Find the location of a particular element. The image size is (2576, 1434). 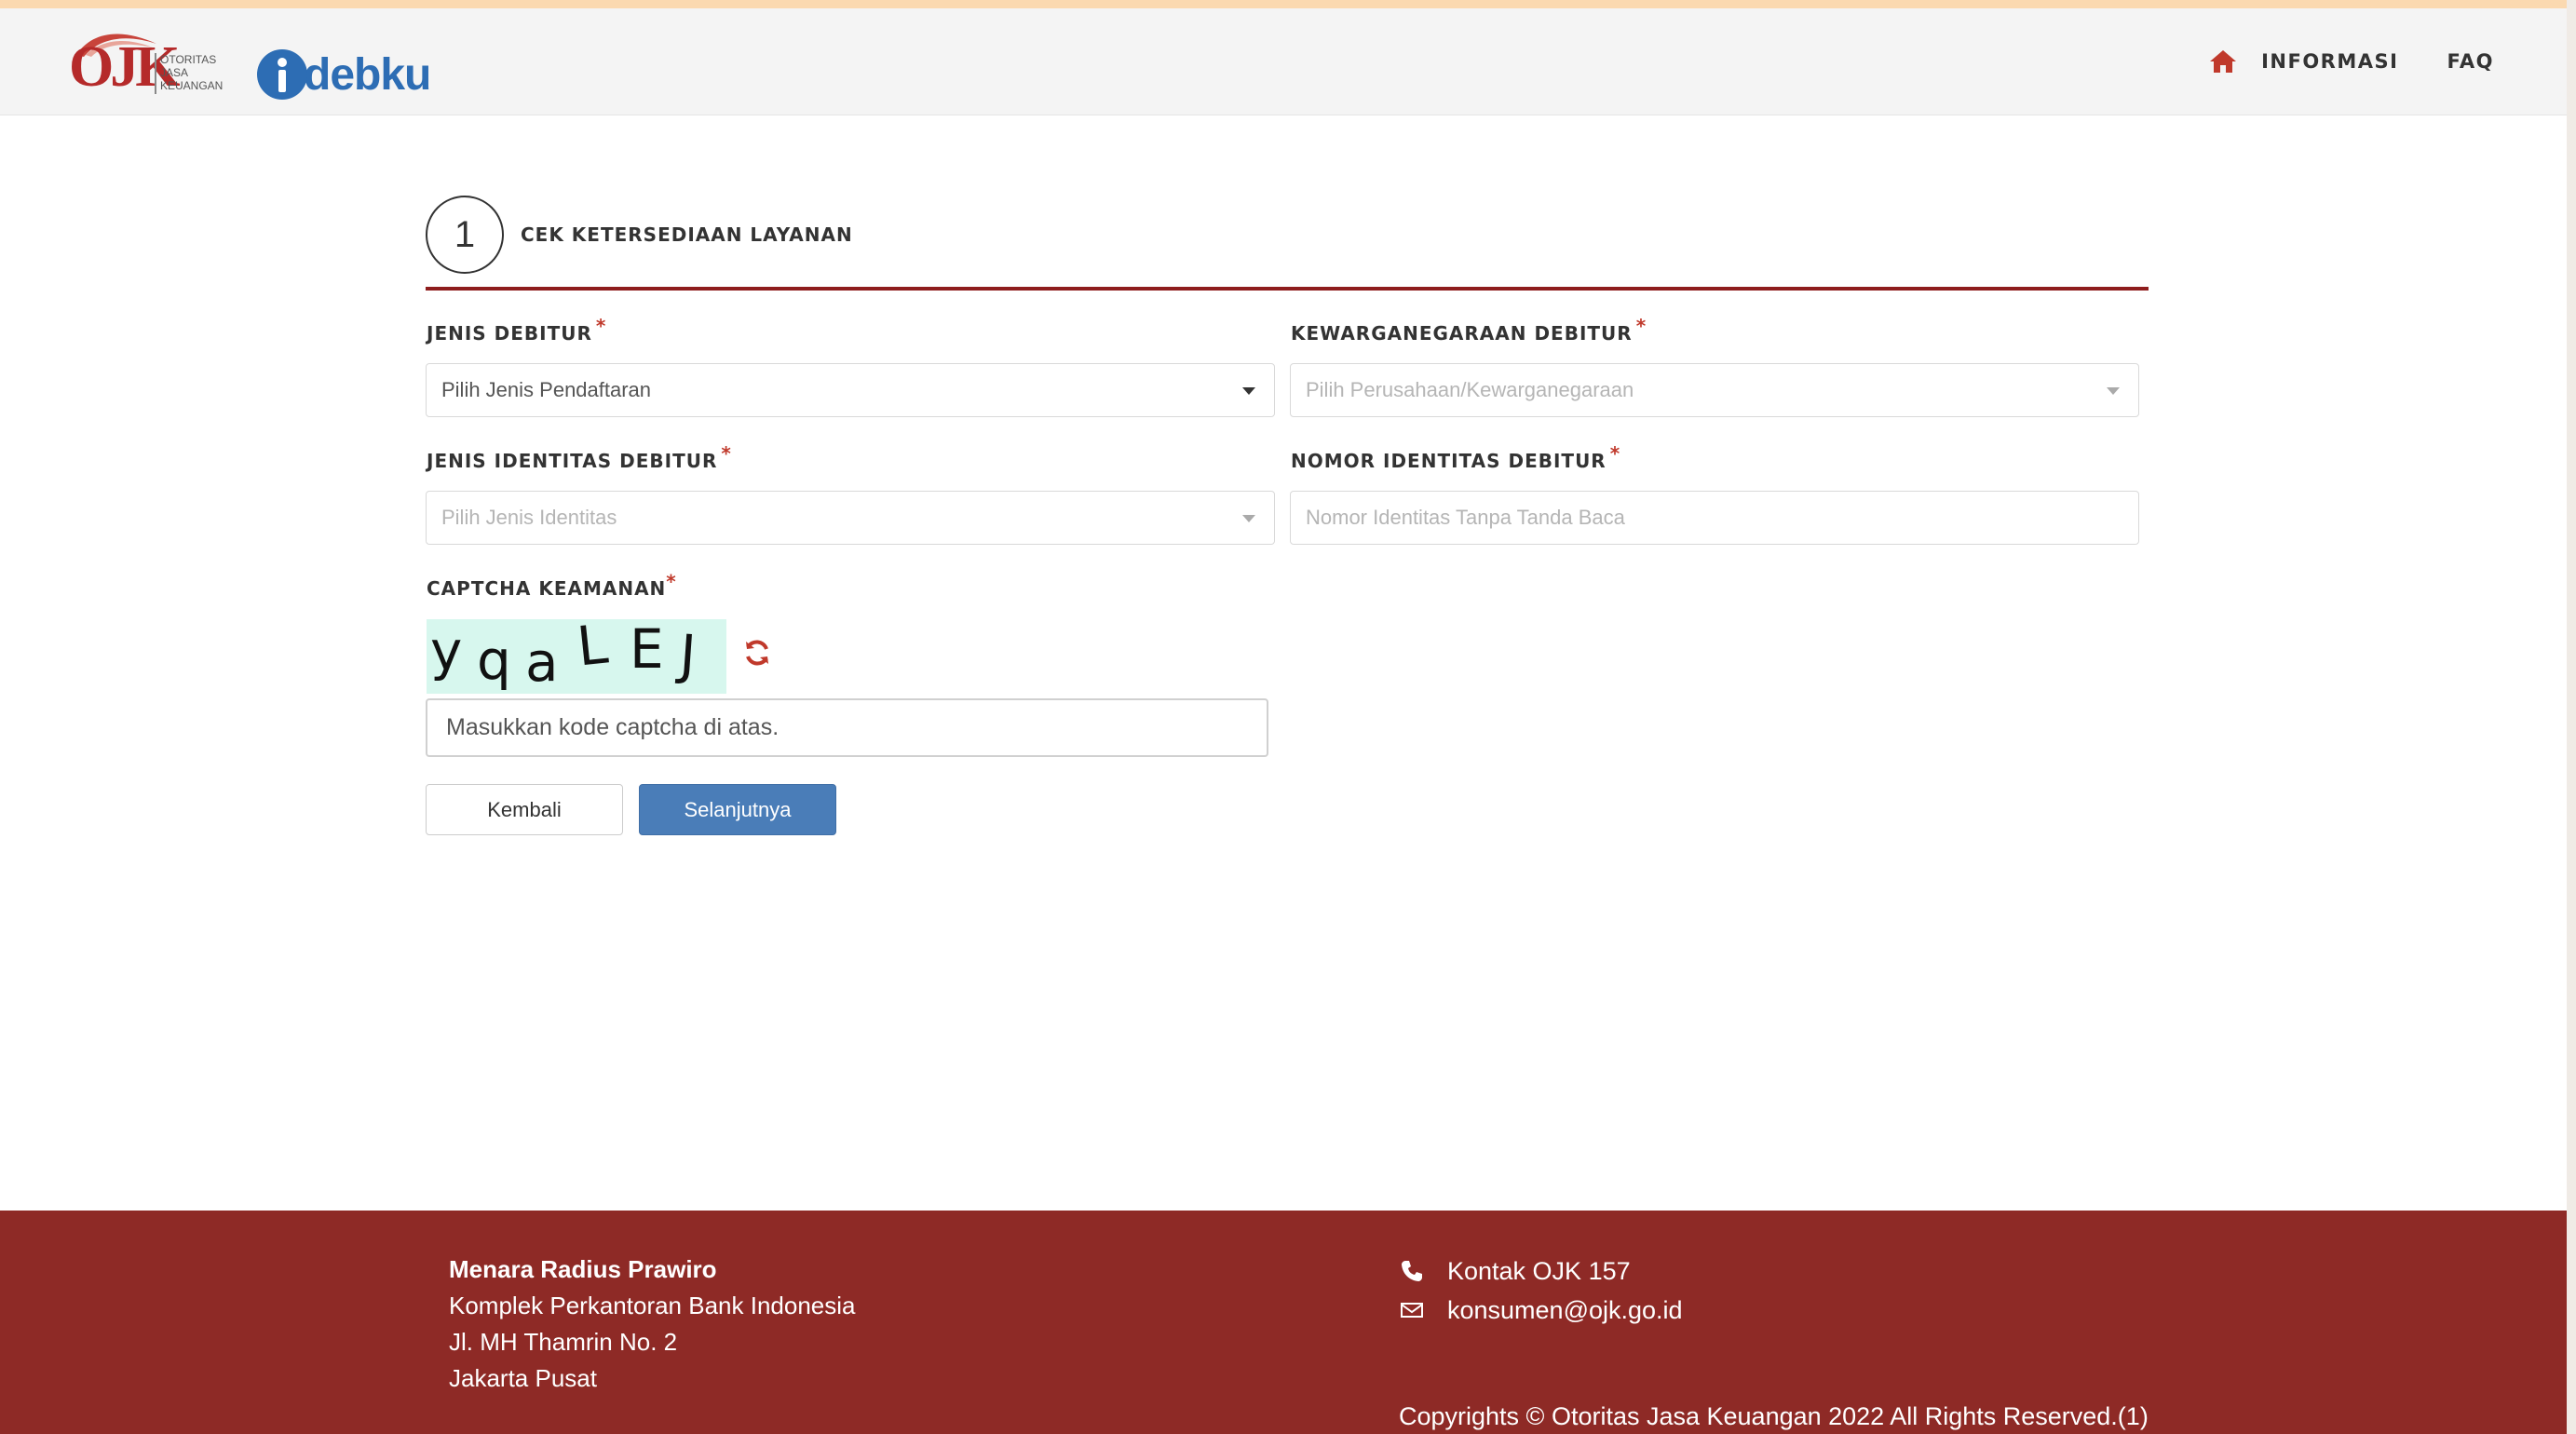

captcha-input: Masukkan kode captcha di atas. is located at coordinates (847, 727).